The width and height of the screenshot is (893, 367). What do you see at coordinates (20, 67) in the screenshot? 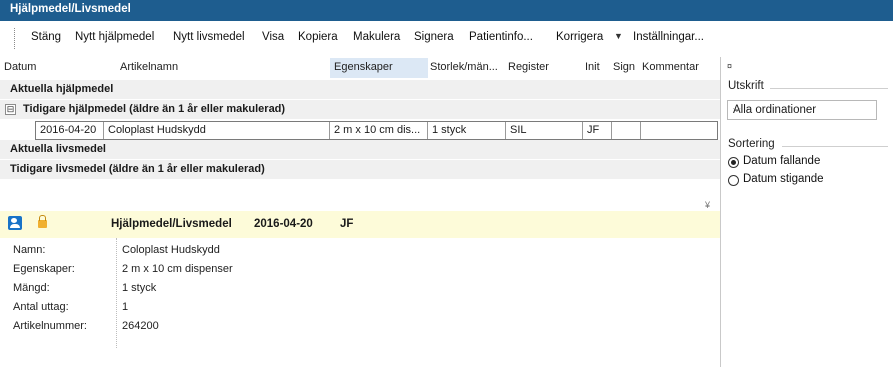
I see `col-datum: Datum` at bounding box center [20, 67].